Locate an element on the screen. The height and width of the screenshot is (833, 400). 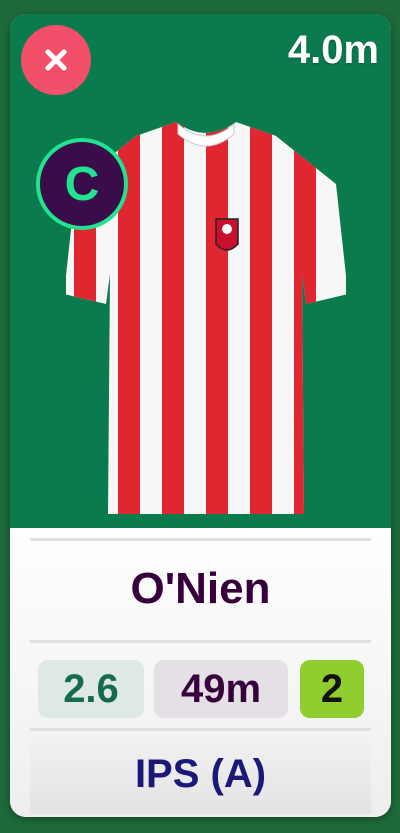
captain-badge: C is located at coordinates (82, 184).